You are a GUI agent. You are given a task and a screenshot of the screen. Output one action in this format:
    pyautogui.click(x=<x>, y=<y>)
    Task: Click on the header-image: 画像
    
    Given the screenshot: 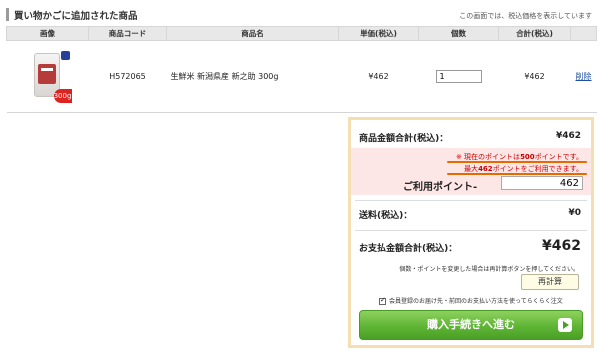 What is the action you would take?
    pyautogui.click(x=47, y=33)
    